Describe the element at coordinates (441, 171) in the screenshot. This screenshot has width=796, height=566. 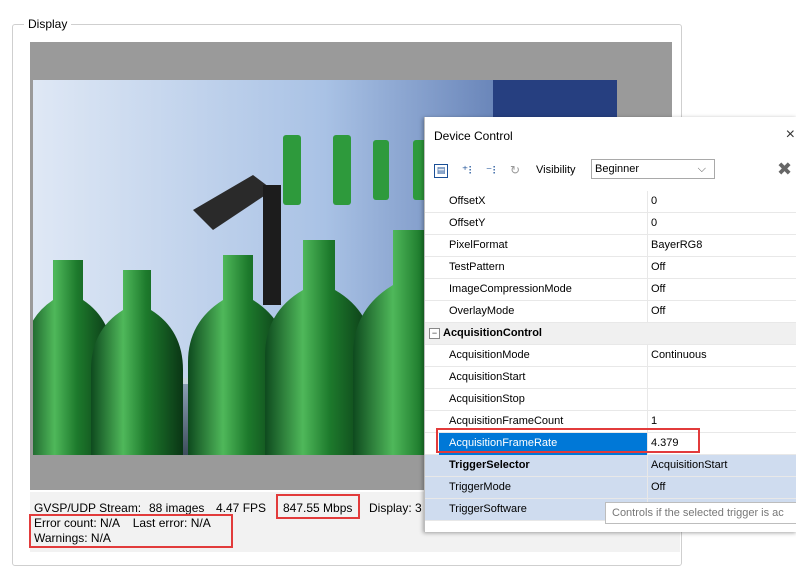
I see `categorized-view-icon: ▤` at that location.